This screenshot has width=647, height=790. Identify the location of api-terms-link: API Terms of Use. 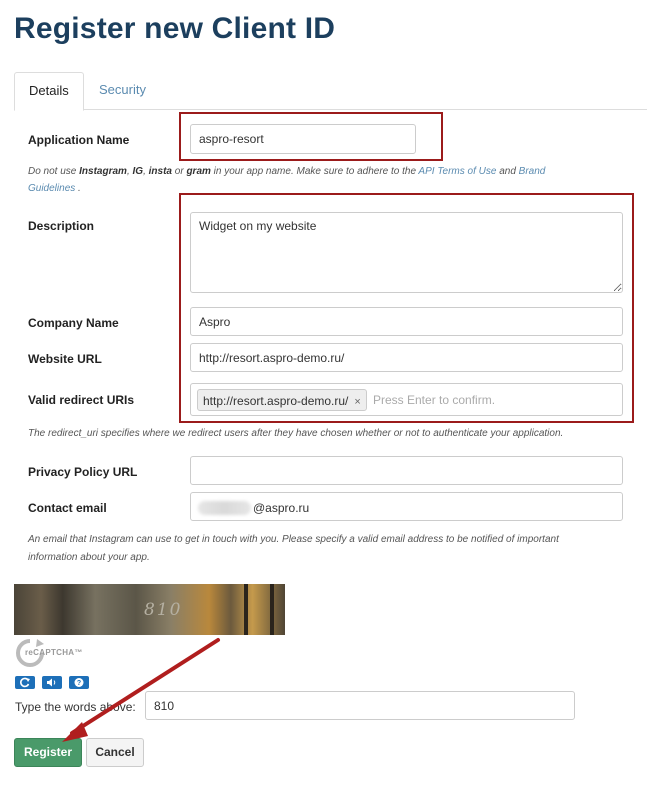
(457, 171).